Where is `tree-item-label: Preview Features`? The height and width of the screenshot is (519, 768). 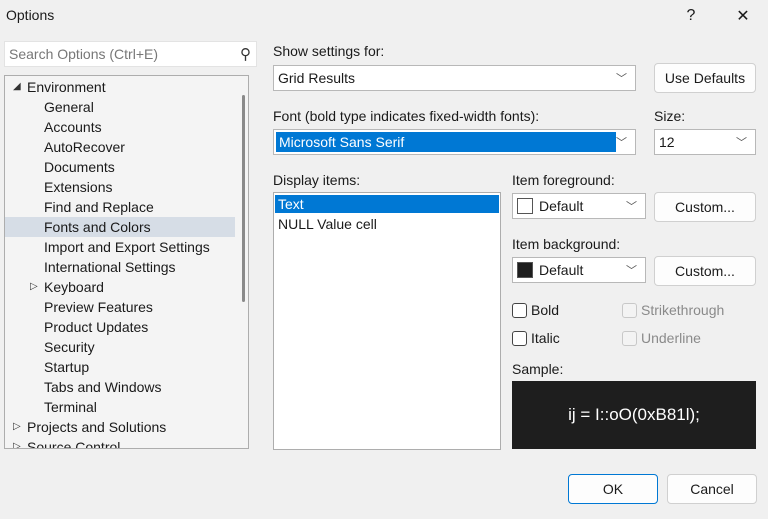 tree-item-label: Preview Features is located at coordinates (98, 307).